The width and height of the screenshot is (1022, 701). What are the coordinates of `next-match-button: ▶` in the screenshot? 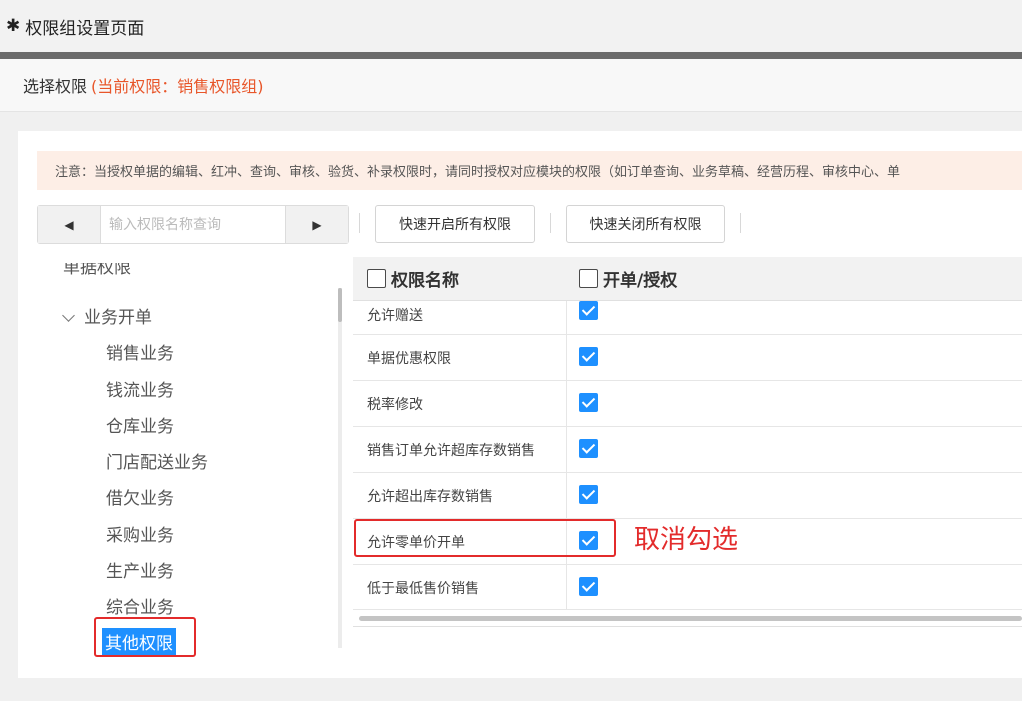 It's located at (316, 224).